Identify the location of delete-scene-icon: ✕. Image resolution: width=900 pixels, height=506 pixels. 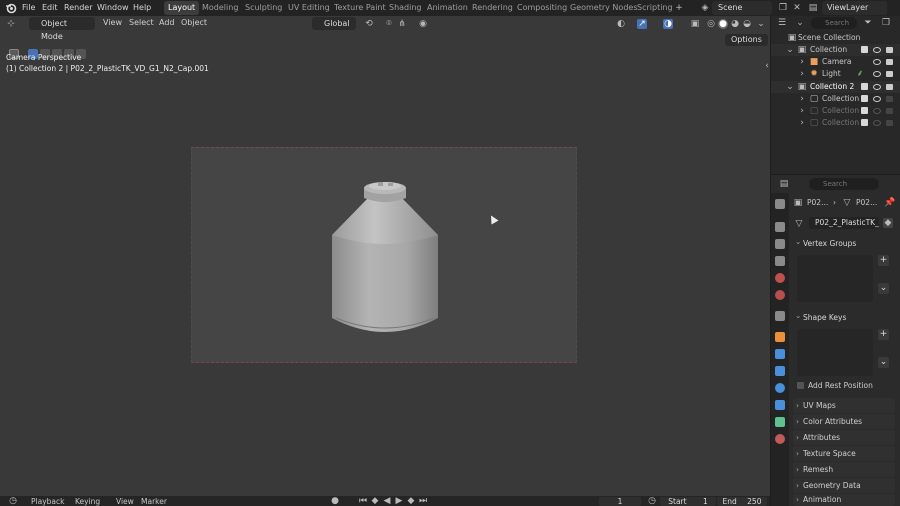
(797, 8).